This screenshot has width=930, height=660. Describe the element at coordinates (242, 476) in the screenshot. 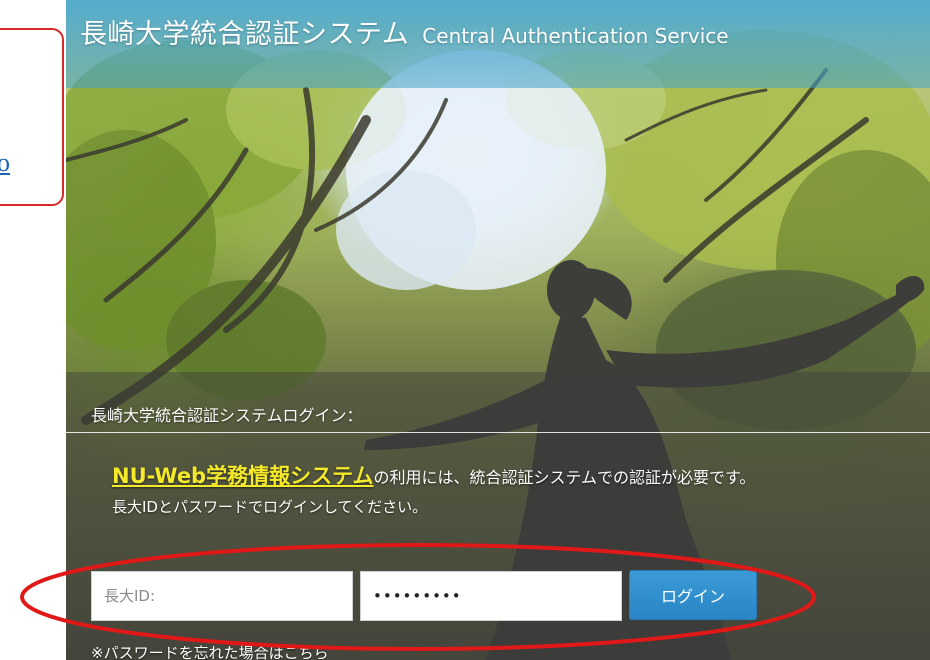

I see `nu-web-system-link: NU-Web学務情報システム` at that location.